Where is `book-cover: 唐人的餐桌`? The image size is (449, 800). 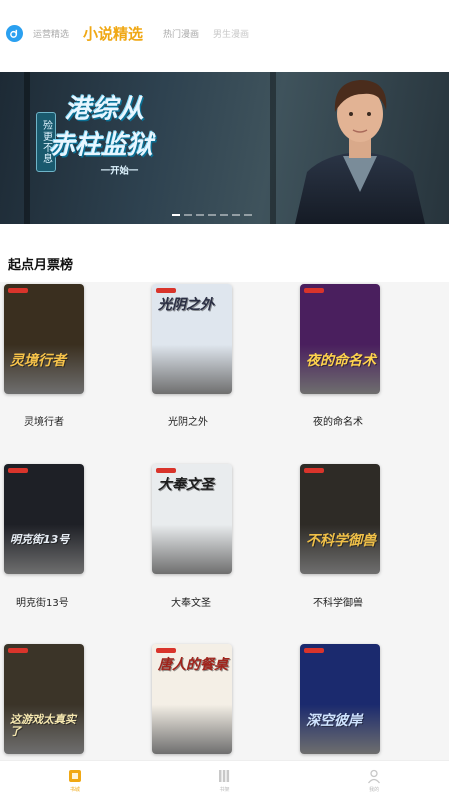 book-cover: 唐人的餐桌 is located at coordinates (192, 699).